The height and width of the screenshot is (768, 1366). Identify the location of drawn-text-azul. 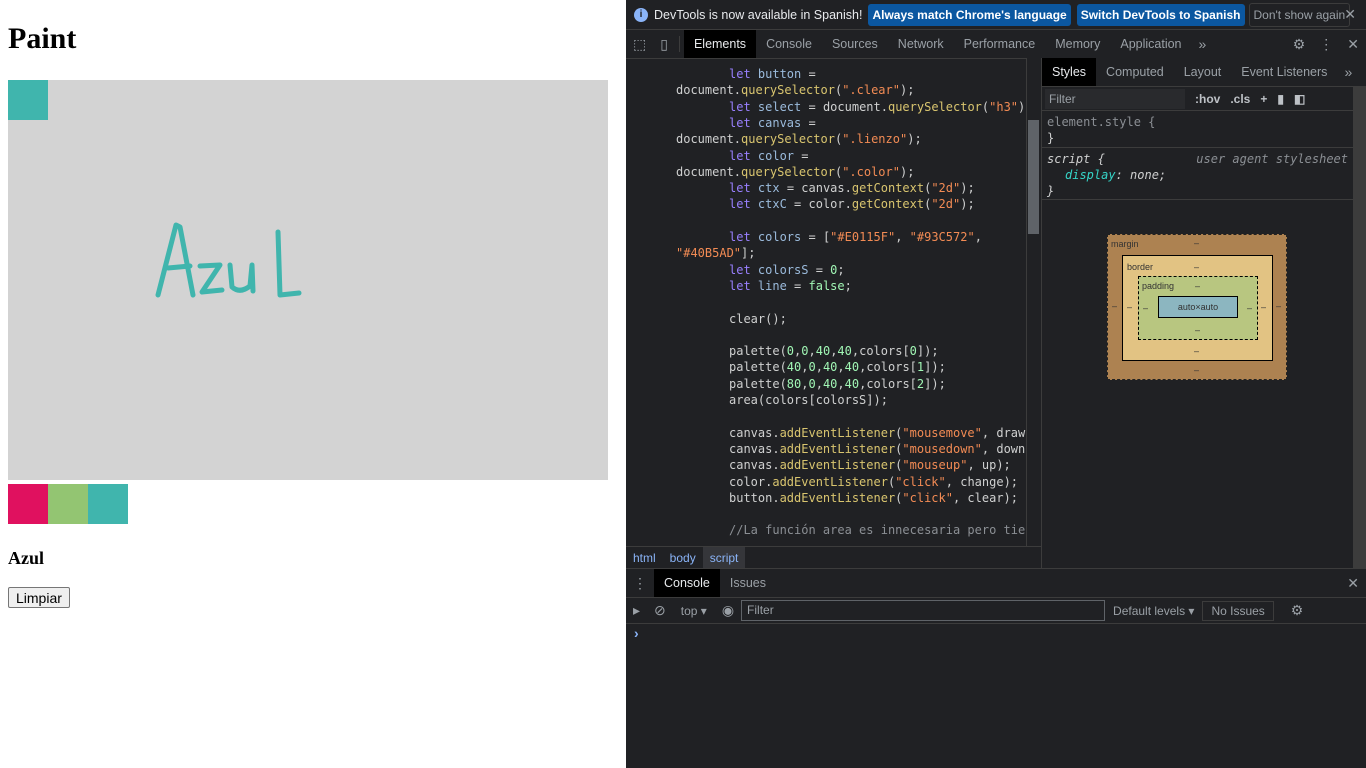
(228, 260).